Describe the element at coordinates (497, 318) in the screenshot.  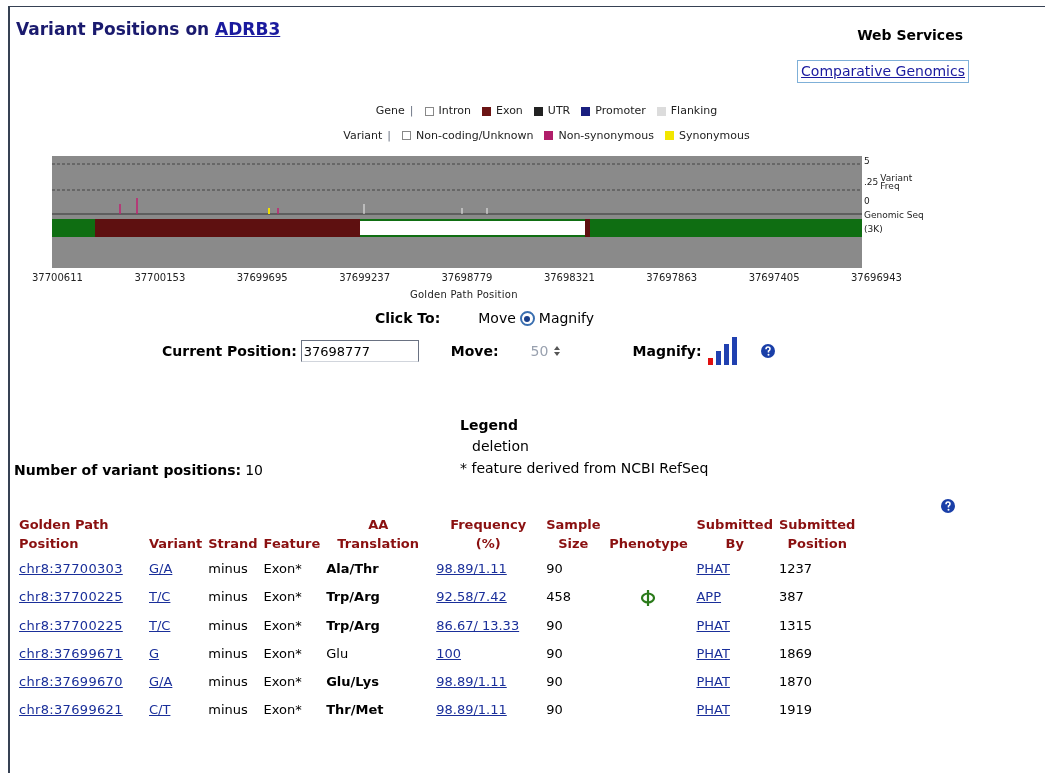
I see `option-label: Move` at that location.